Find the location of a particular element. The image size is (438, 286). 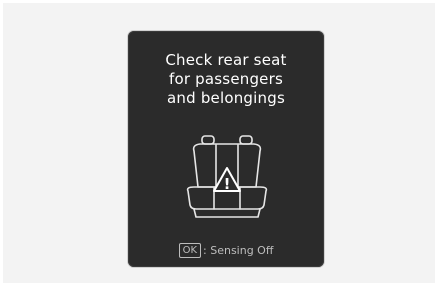

ok-key-badge: OK is located at coordinates (190, 250).